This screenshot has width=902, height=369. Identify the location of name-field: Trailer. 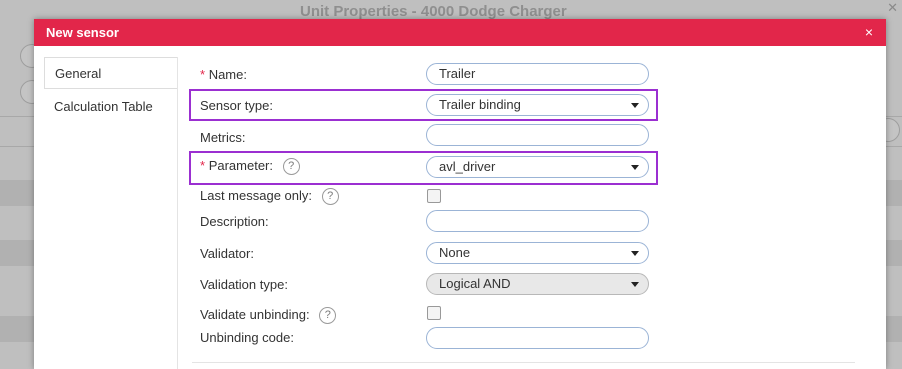
(537, 74).